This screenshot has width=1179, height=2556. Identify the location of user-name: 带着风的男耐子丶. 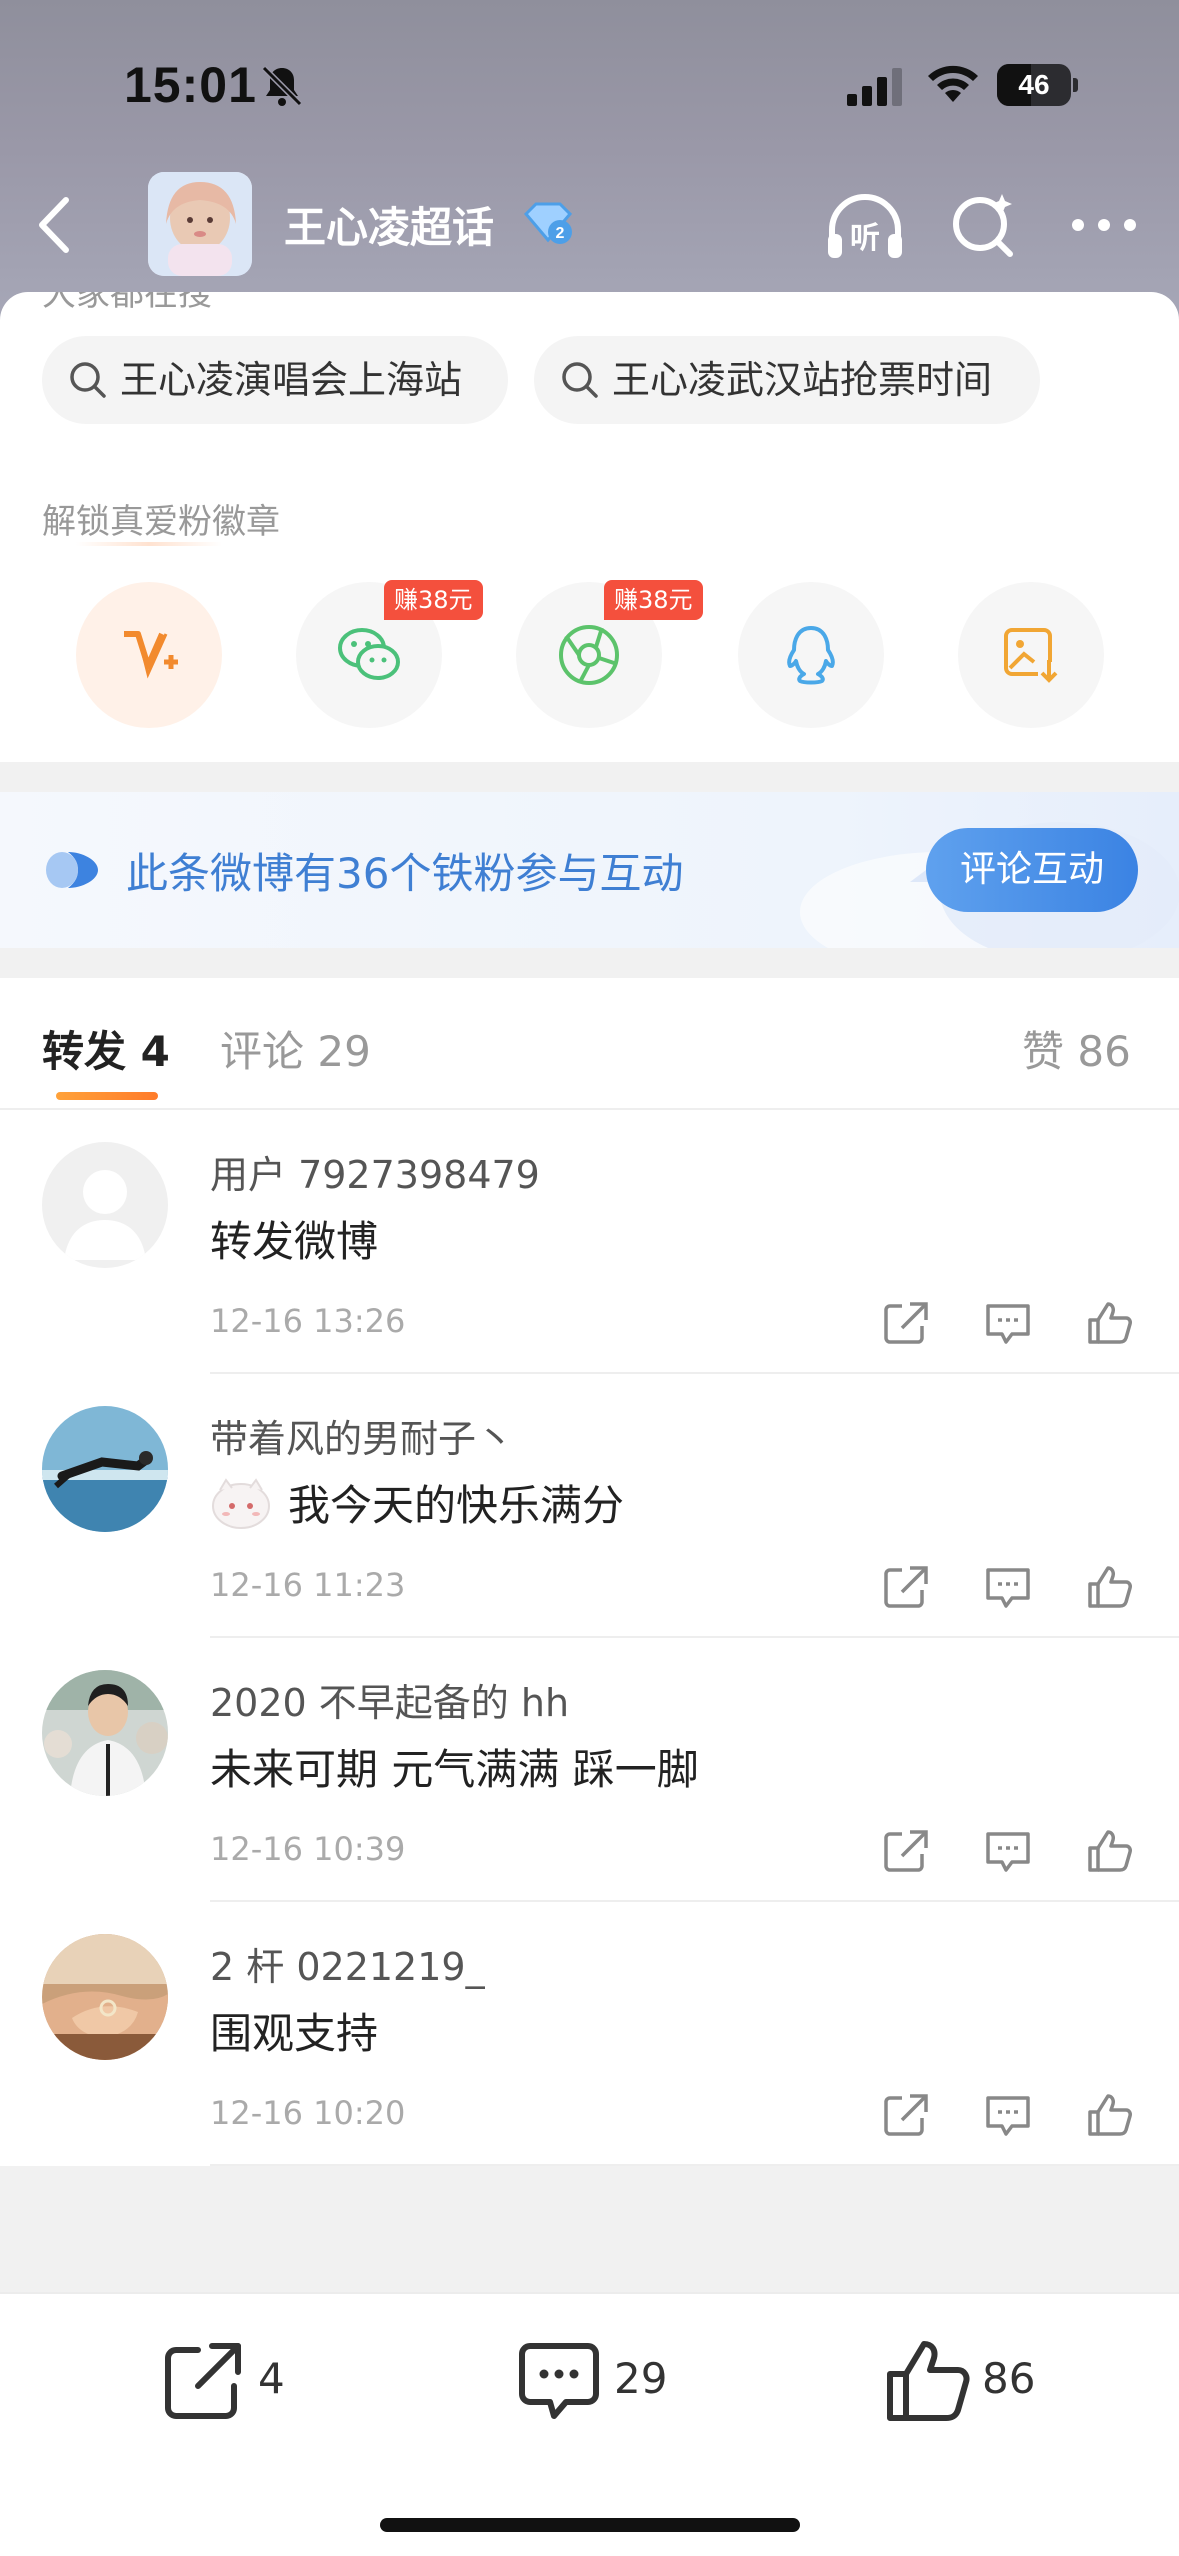
(362, 1435).